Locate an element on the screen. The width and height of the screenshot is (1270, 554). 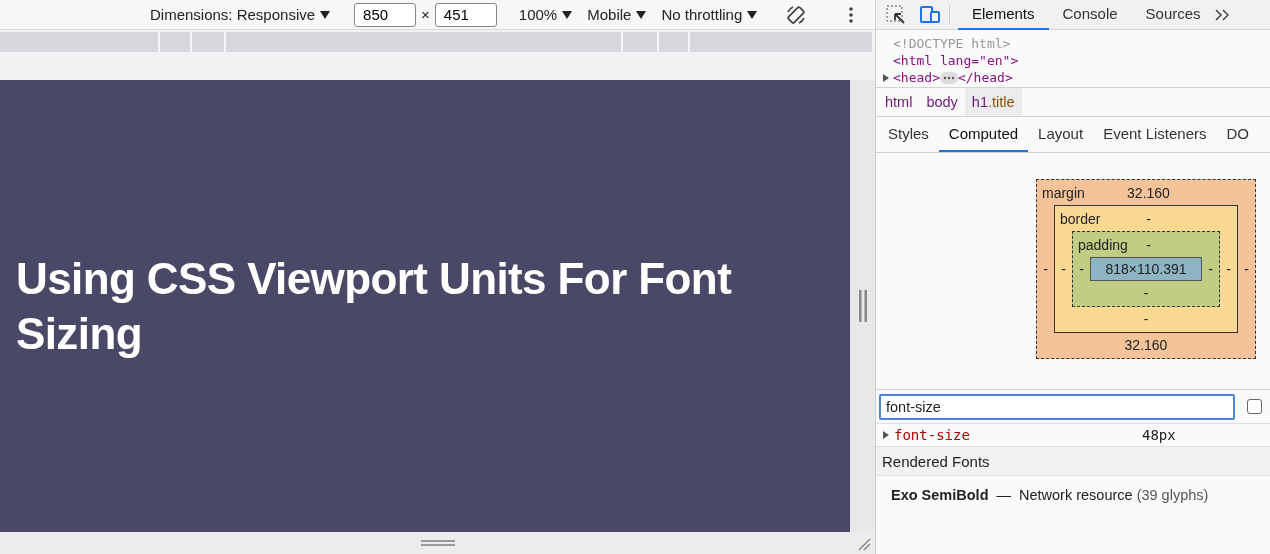
device-toolbar-icon is located at coordinates (930, 14).